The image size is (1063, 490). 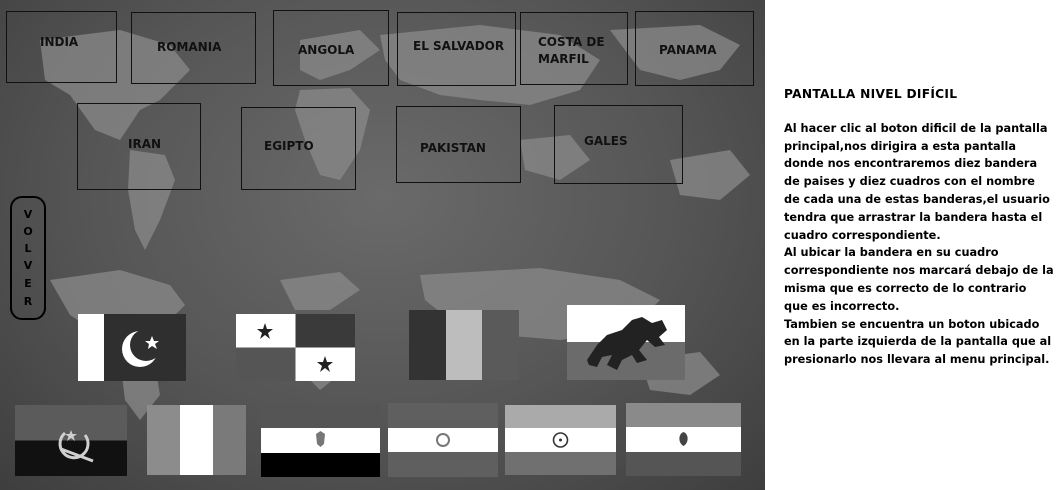 I want to click on drop-box-angola: ANGOLA, so click(x=331, y=48).